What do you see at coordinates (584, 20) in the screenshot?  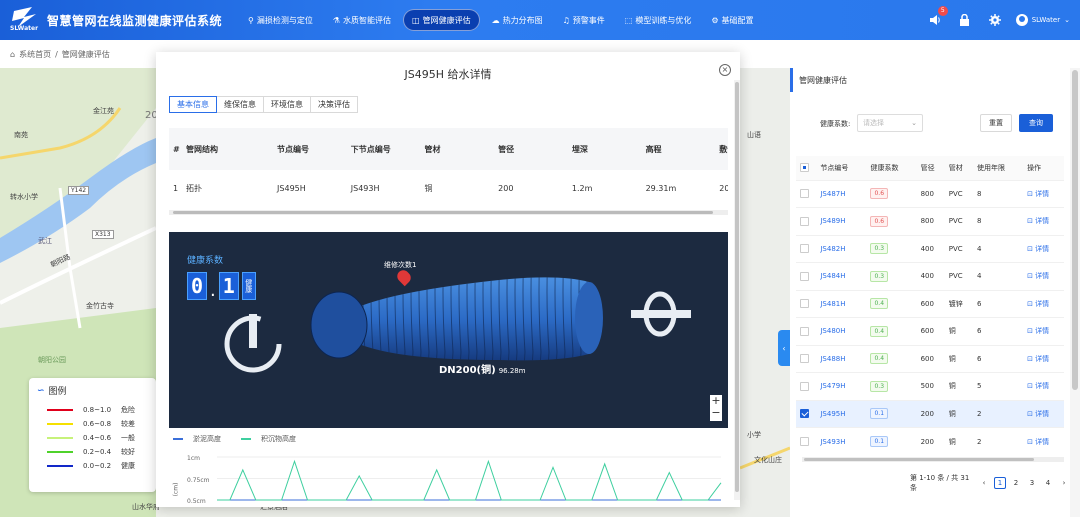 I see `nav-item: ♫ 预警事件` at bounding box center [584, 20].